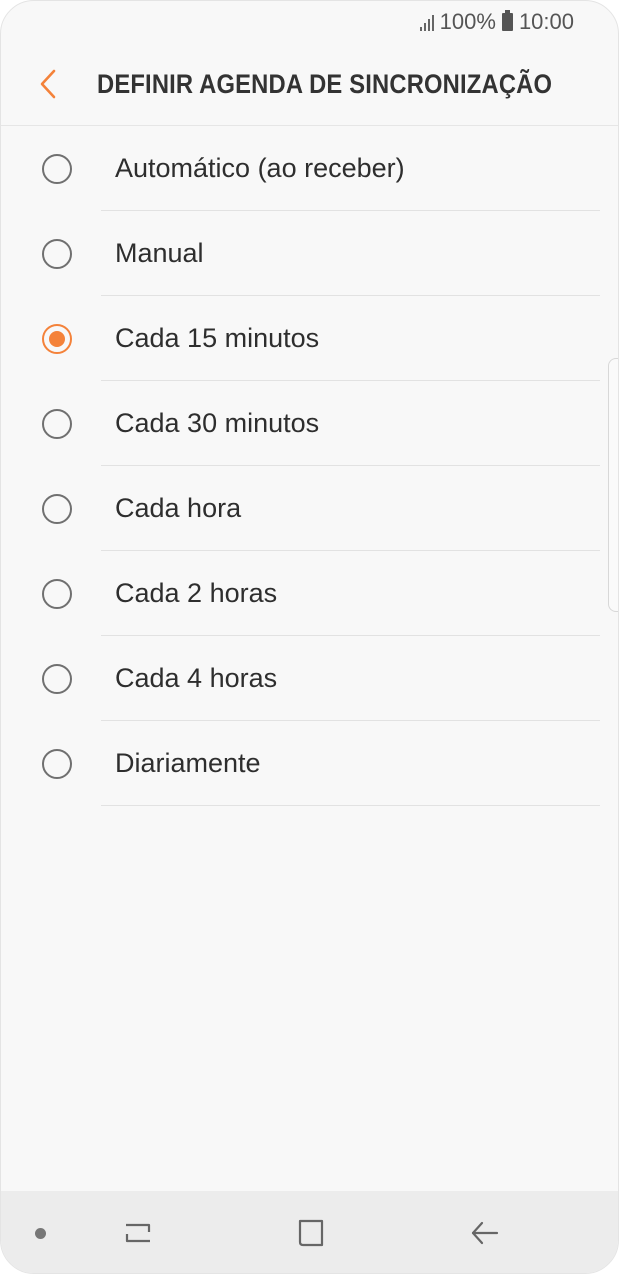 The height and width of the screenshot is (1274, 619). I want to click on home-icon, so click(311, 1233).